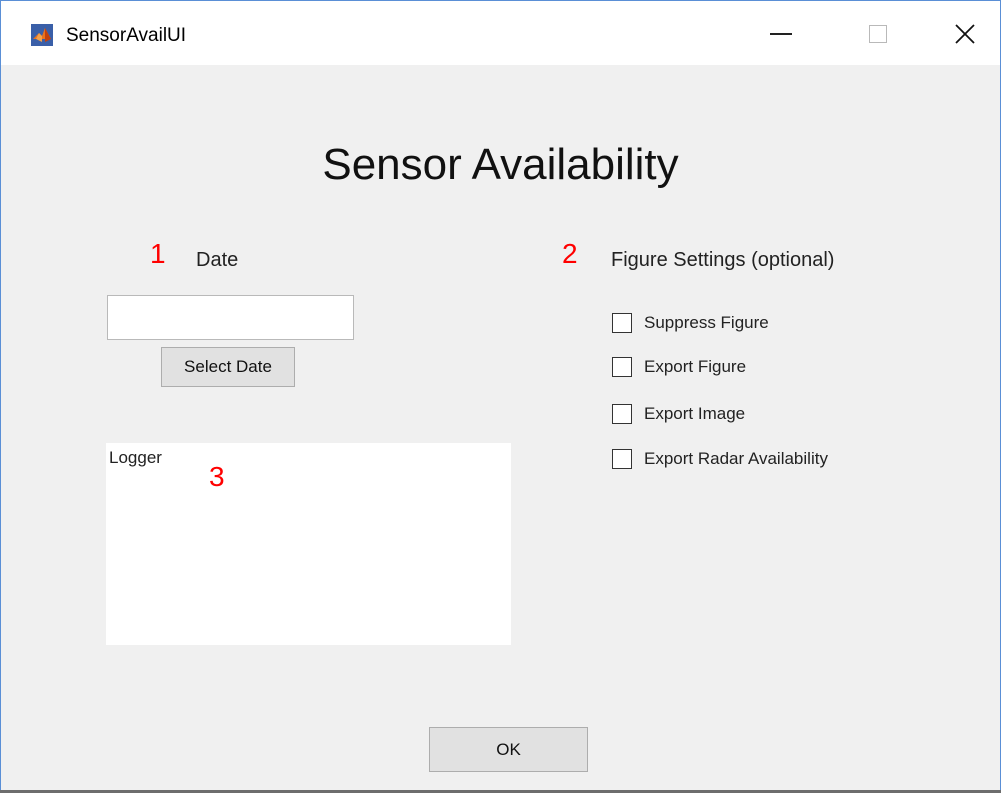 The height and width of the screenshot is (793, 1001). Describe the element at coordinates (42, 35) in the screenshot. I see `matlab-icon` at that location.